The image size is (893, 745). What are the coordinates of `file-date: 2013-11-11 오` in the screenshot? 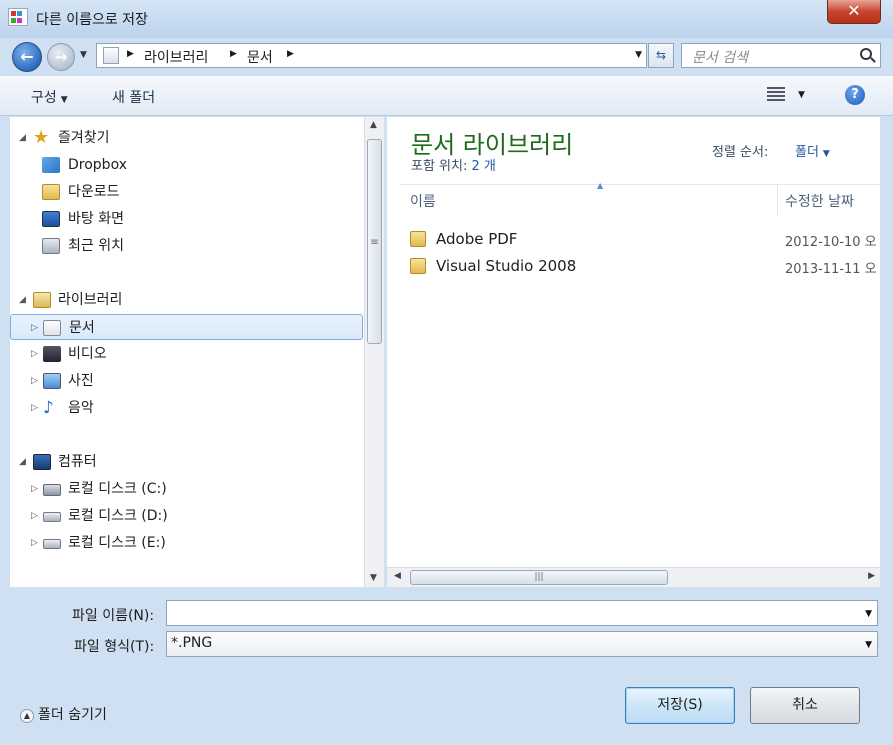 It's located at (831, 269).